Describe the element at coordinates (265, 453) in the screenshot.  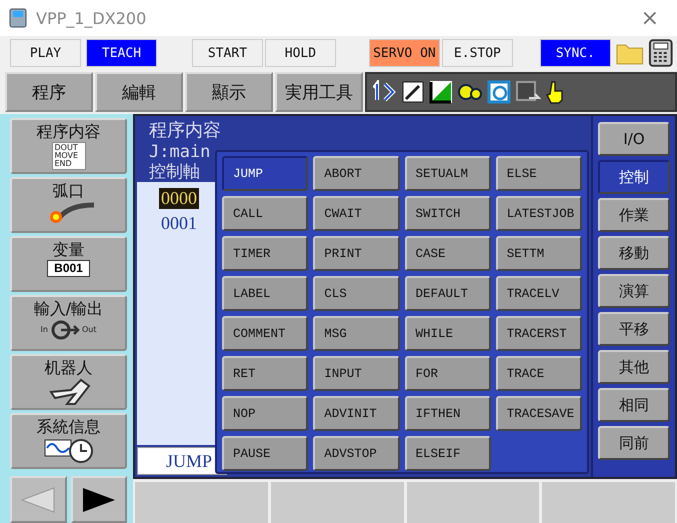
I see `instruction-button: PAUSE` at that location.